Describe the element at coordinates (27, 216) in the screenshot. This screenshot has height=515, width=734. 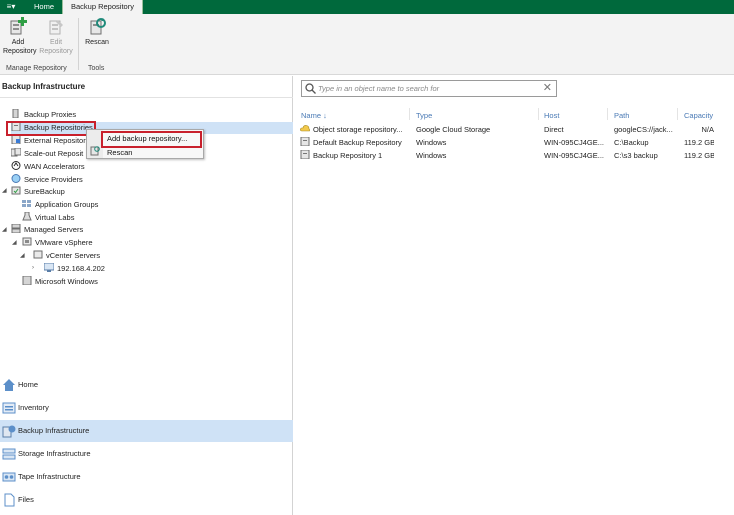
I see `virtual-labs-icon` at that location.